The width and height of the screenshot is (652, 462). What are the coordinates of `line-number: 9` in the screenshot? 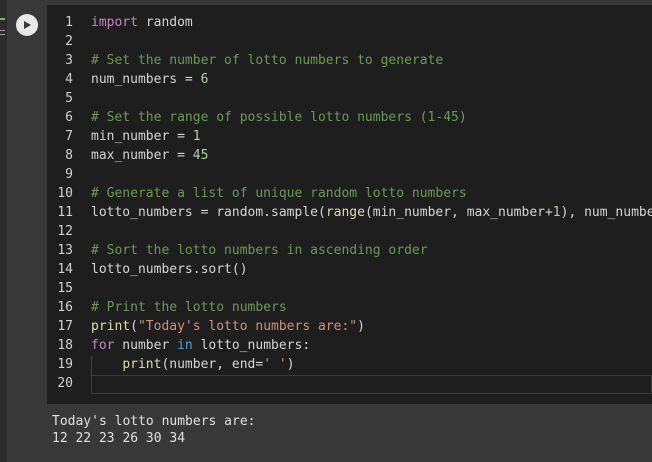 It's located at (69, 174).